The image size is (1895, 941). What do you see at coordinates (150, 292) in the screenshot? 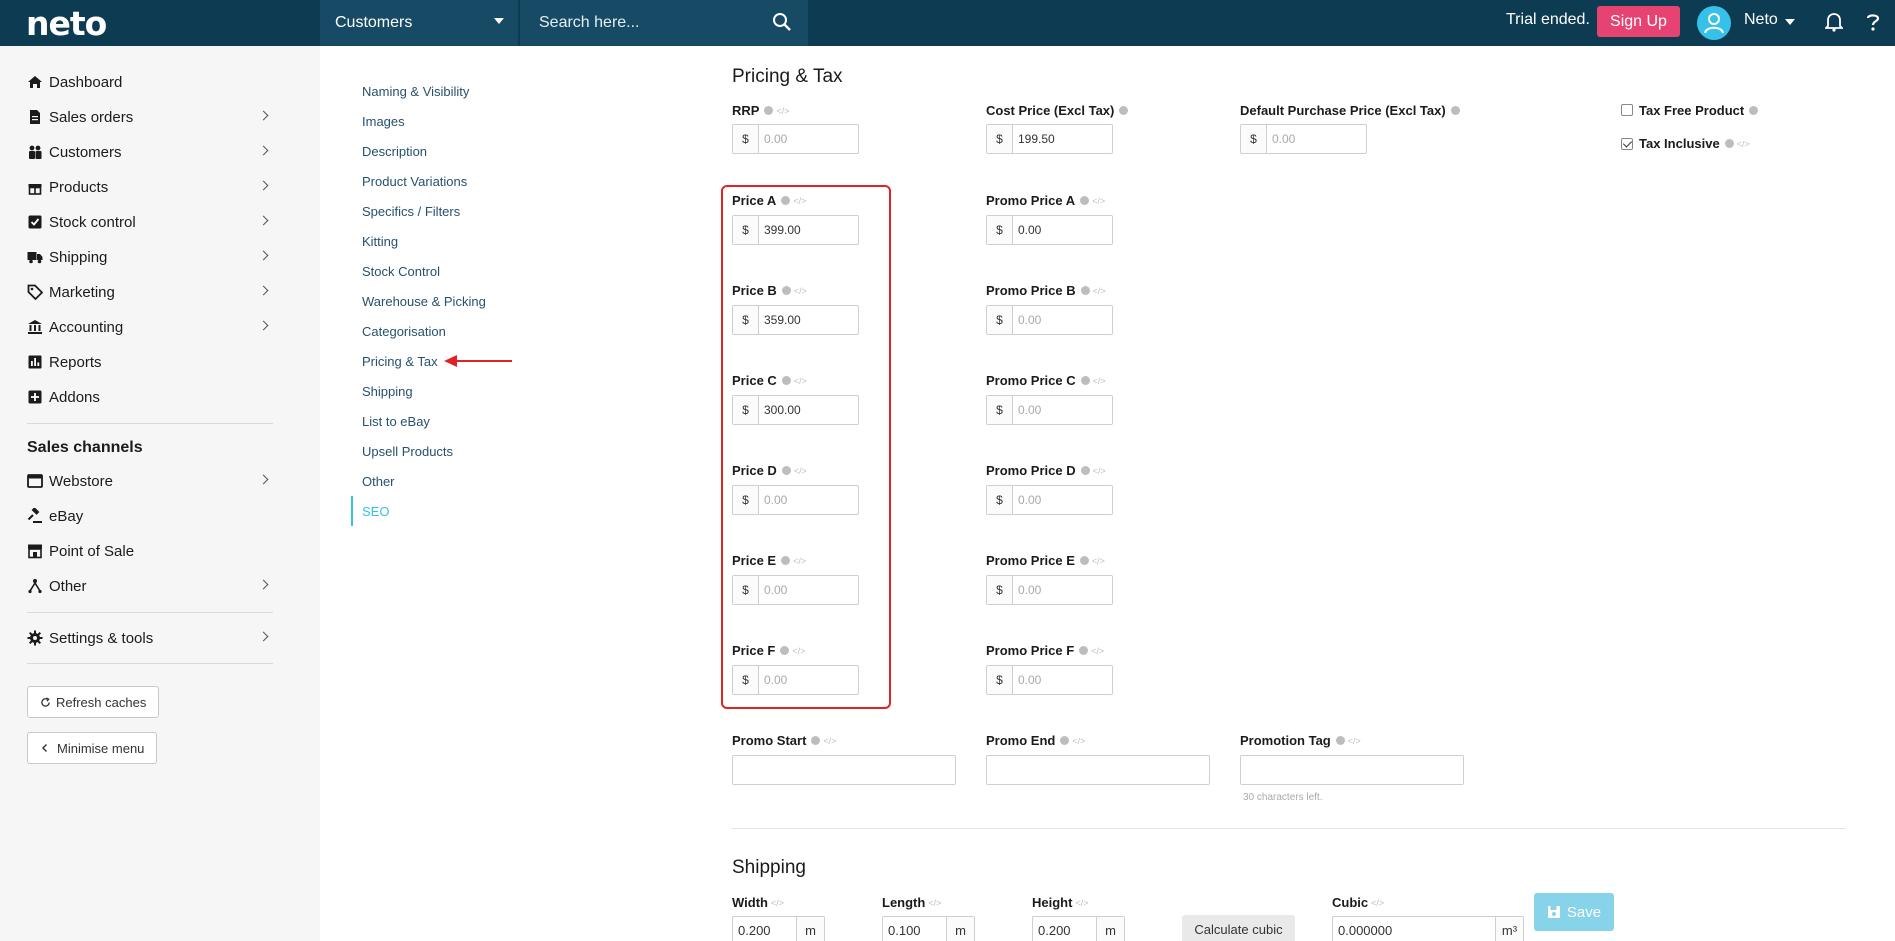
I see `sidebar-item-marketing: Marketing` at bounding box center [150, 292].